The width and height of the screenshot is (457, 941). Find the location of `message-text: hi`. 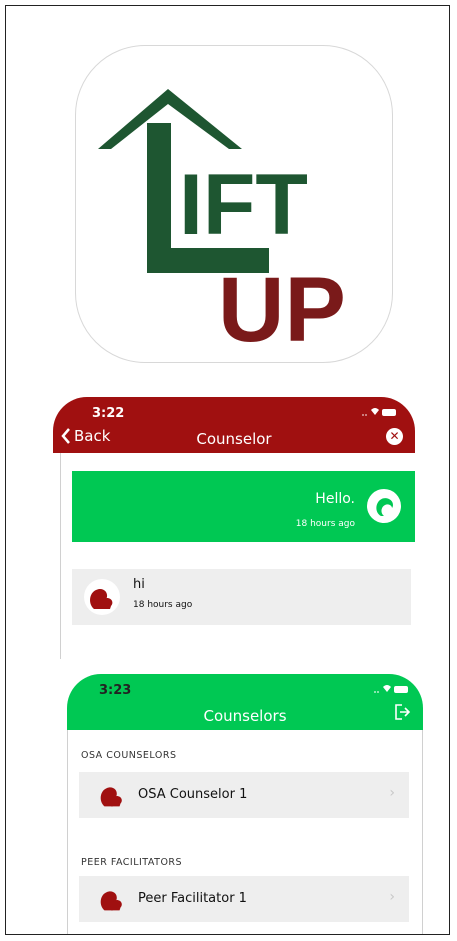

message-text: hi is located at coordinates (139, 584).